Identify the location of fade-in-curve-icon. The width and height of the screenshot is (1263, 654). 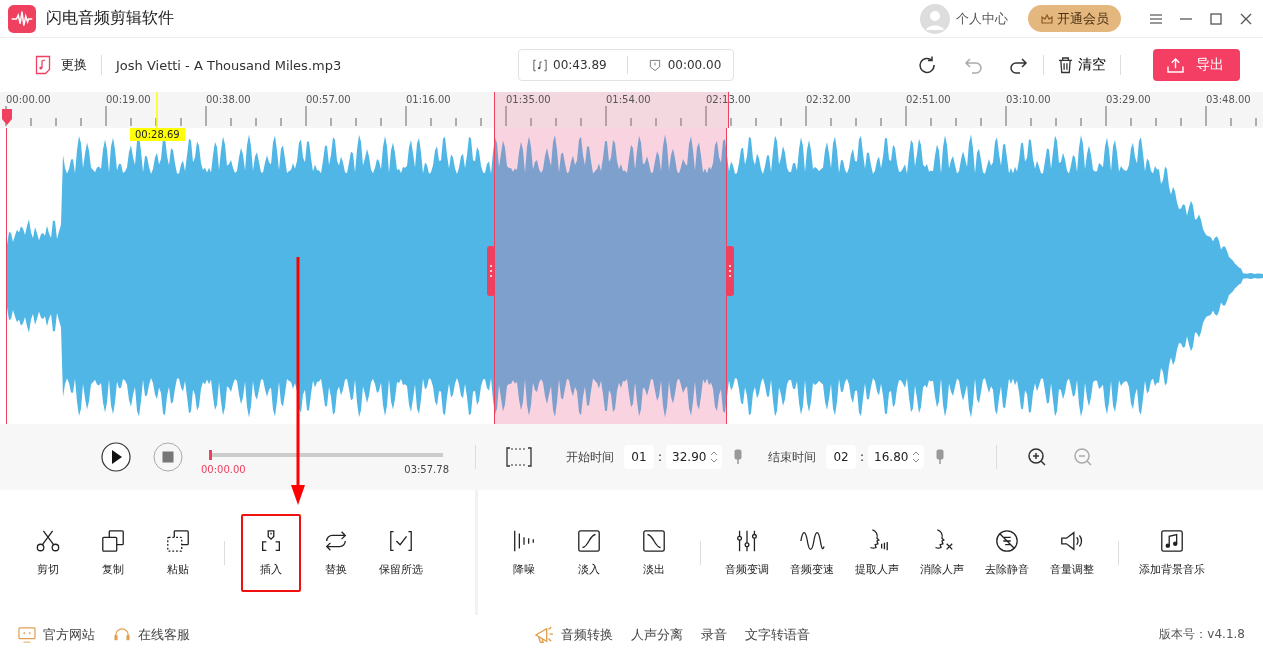
(589, 541).